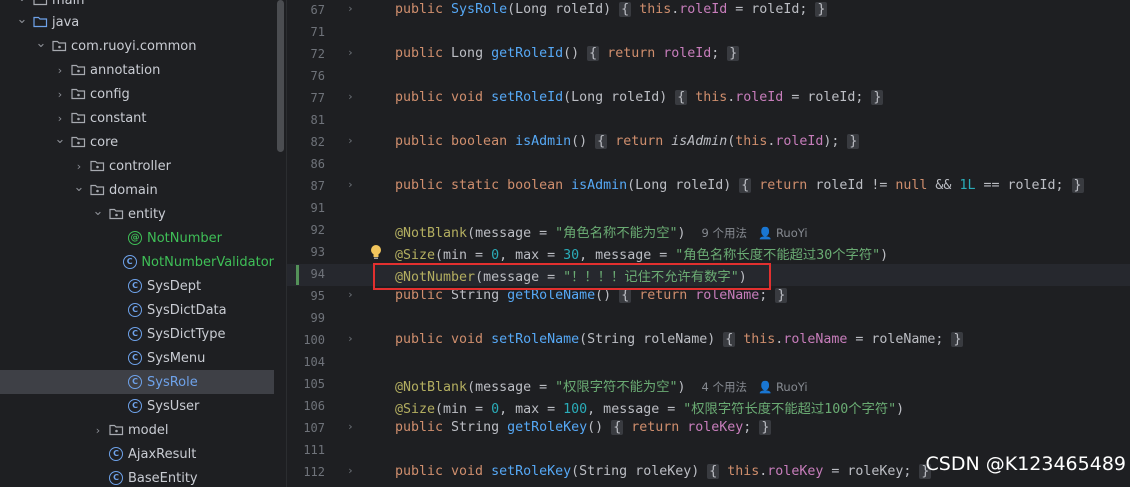  I want to click on tree-item-label: java, so click(66, 22).